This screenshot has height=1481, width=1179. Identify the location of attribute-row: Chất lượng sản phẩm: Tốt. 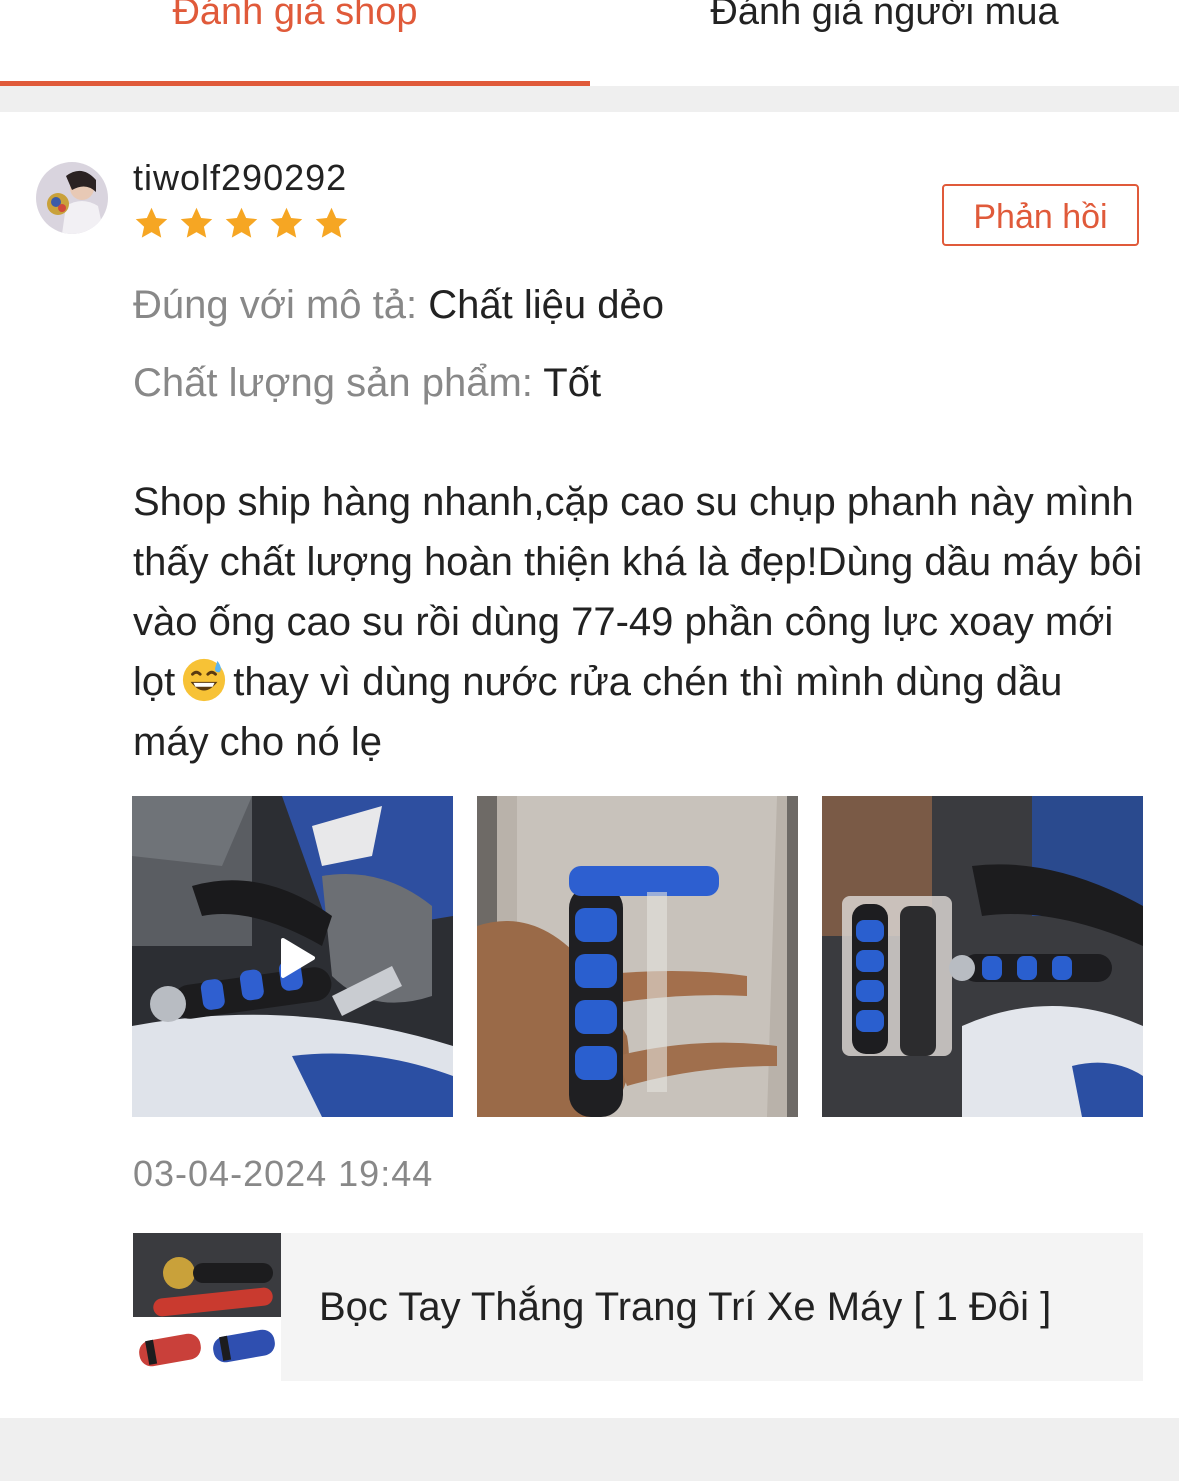
(367, 383).